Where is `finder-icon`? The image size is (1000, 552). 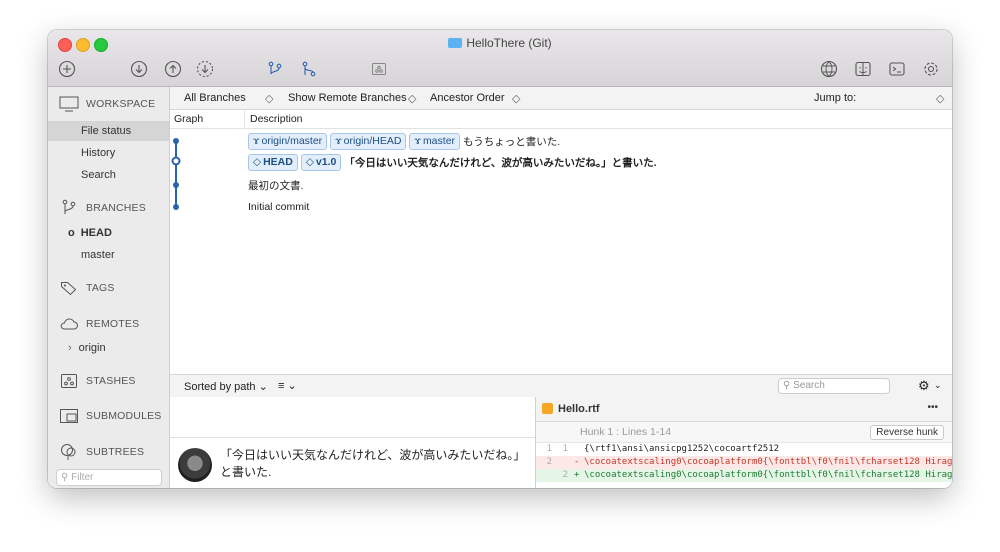
finder-icon is located at coordinates (863, 69).